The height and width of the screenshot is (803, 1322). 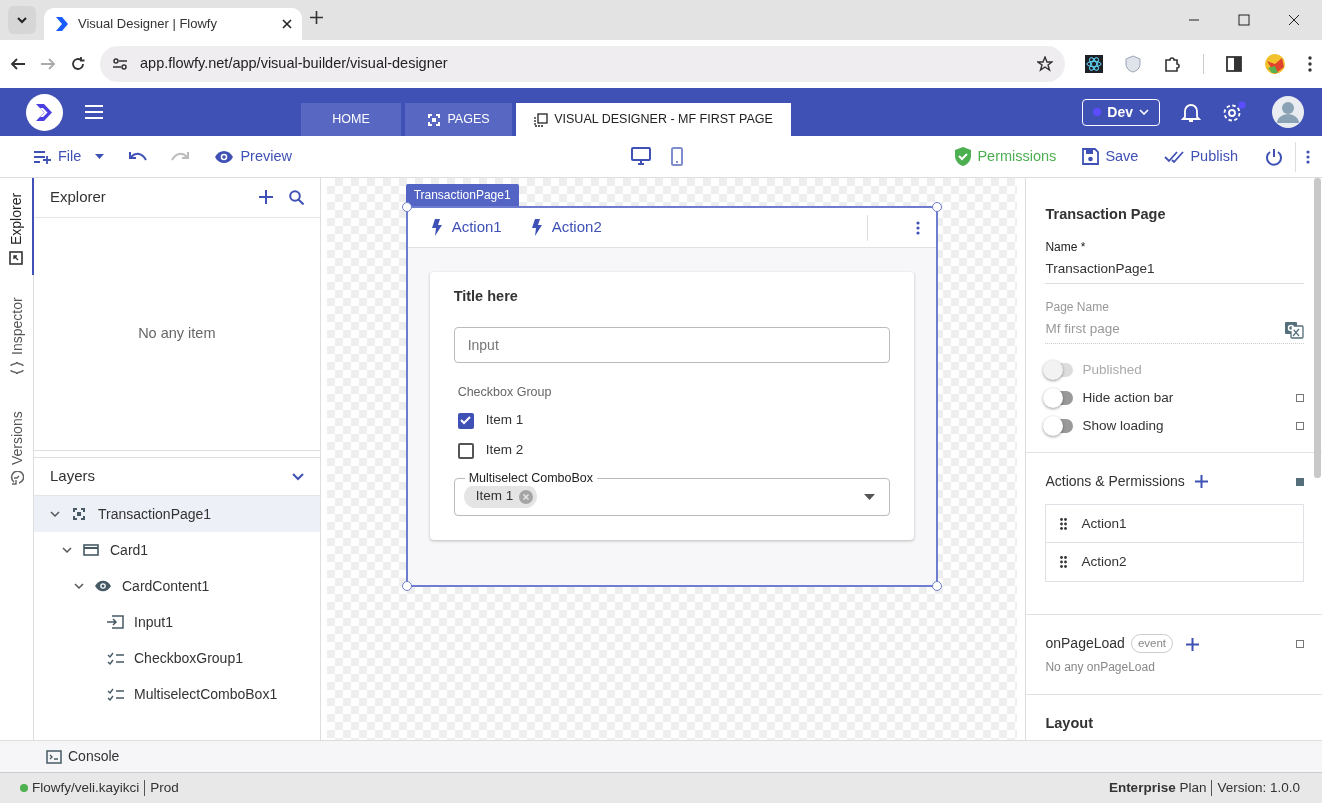 I want to click on toggle-label: Show loading, so click(x=1123, y=426).